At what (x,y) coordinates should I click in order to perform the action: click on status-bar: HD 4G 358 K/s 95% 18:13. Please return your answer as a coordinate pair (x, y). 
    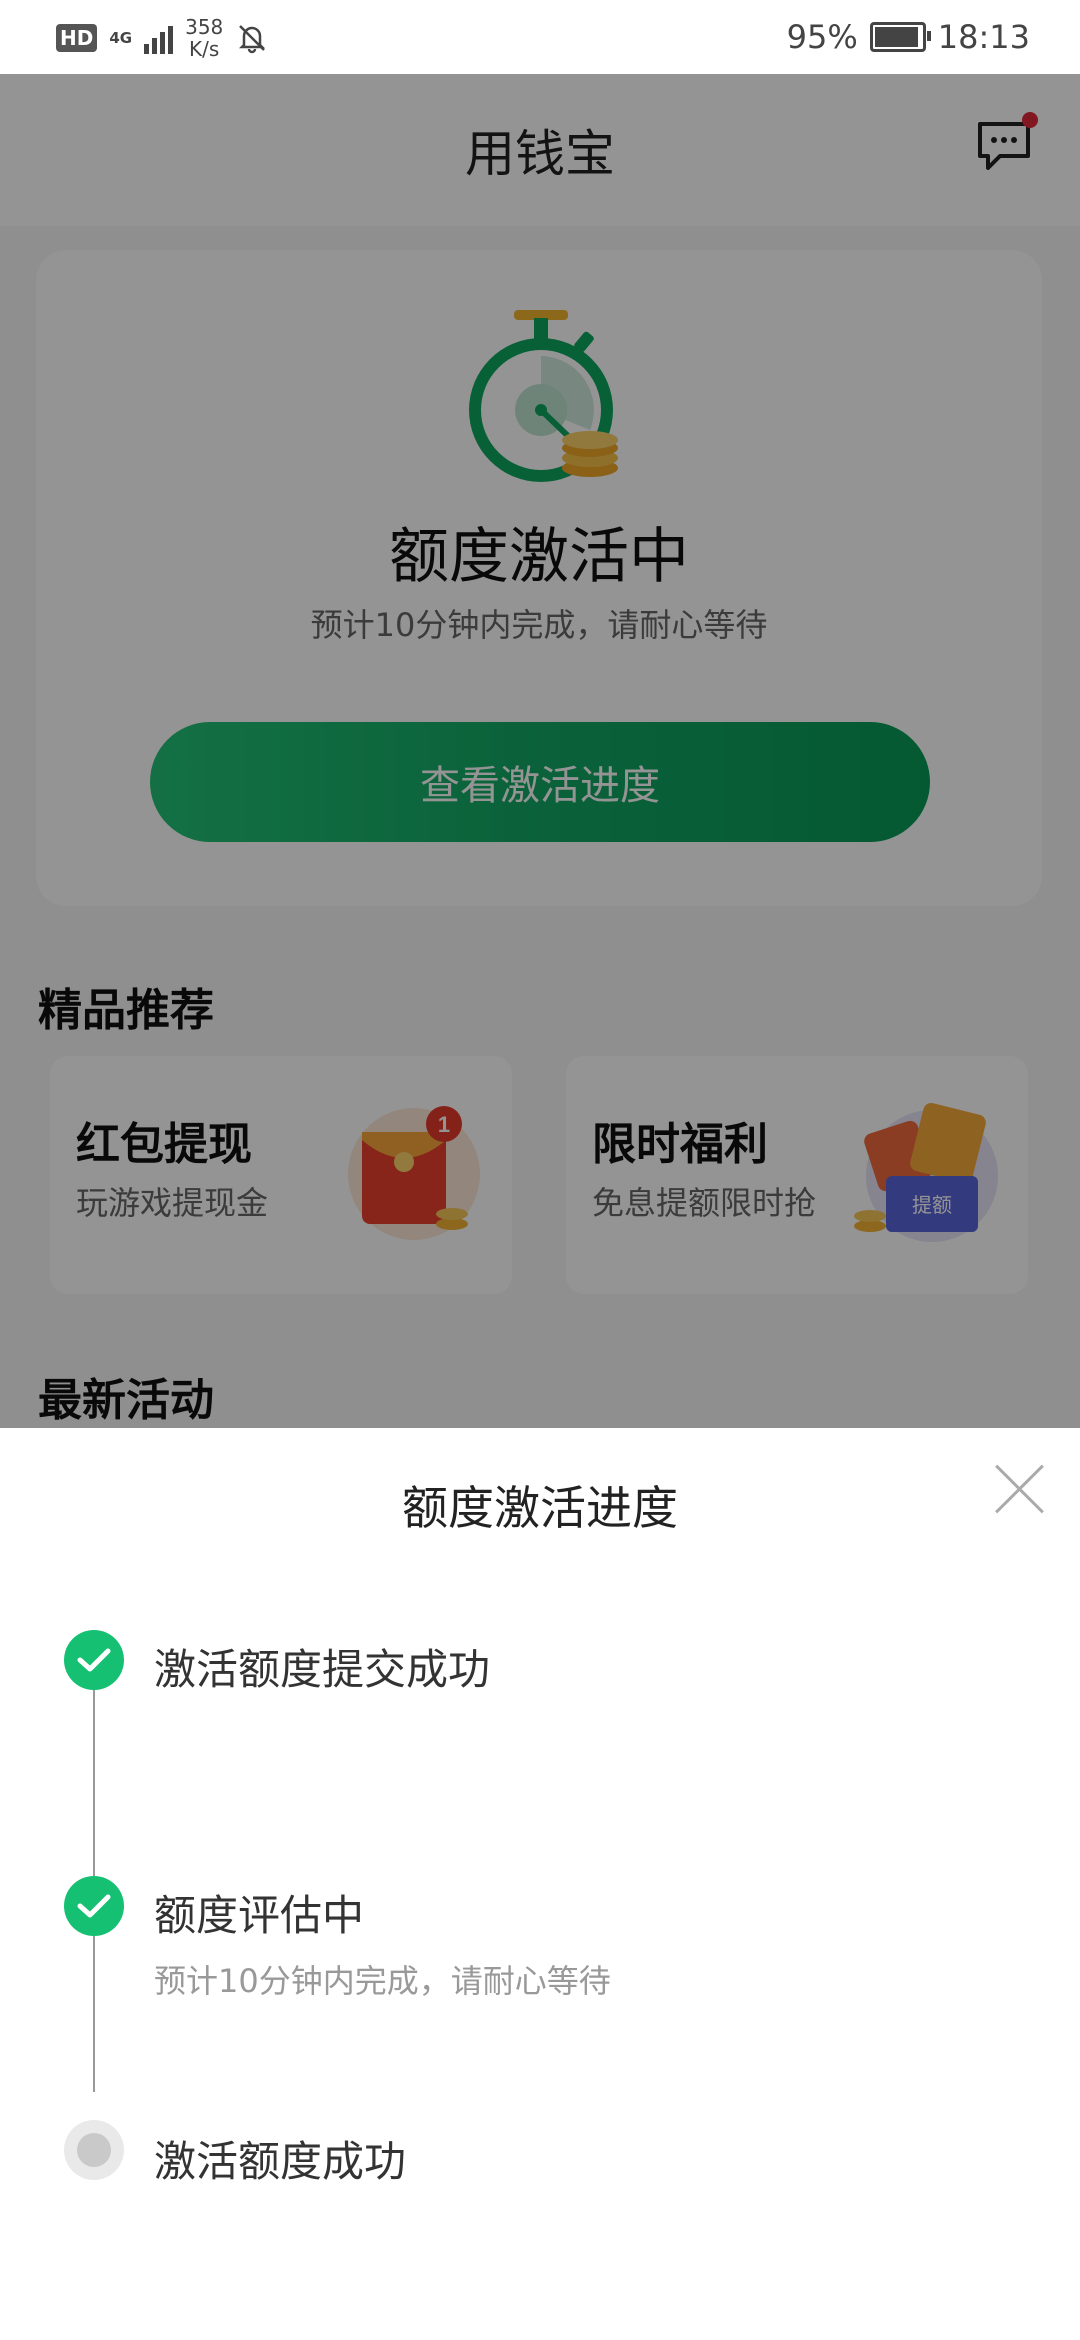
    Looking at the image, I should click on (540, 37).